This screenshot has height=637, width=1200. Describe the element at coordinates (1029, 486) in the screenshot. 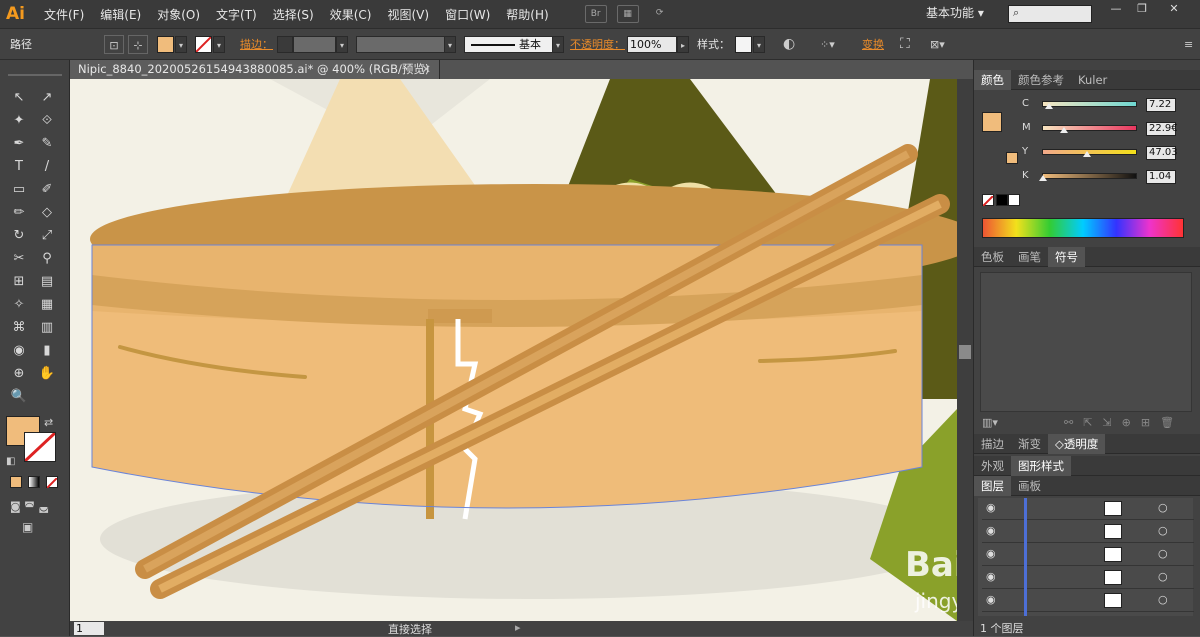

I see `tab-artboards: 画板` at that location.